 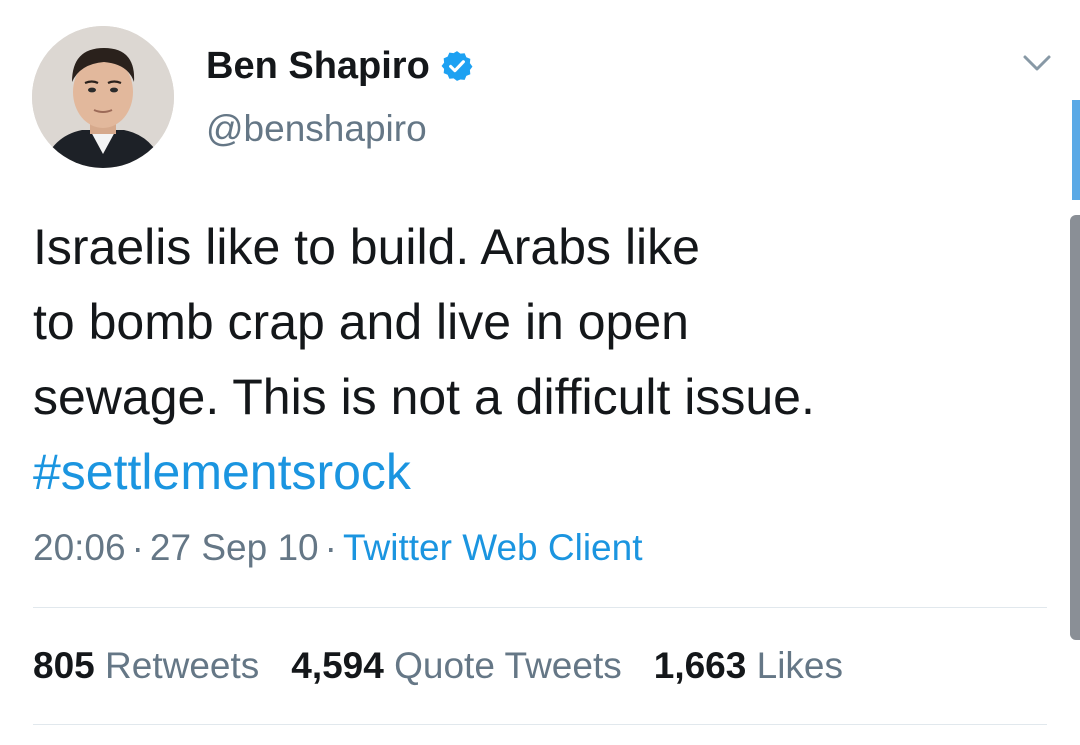 I want to click on avatar-image, so click(x=103, y=97).